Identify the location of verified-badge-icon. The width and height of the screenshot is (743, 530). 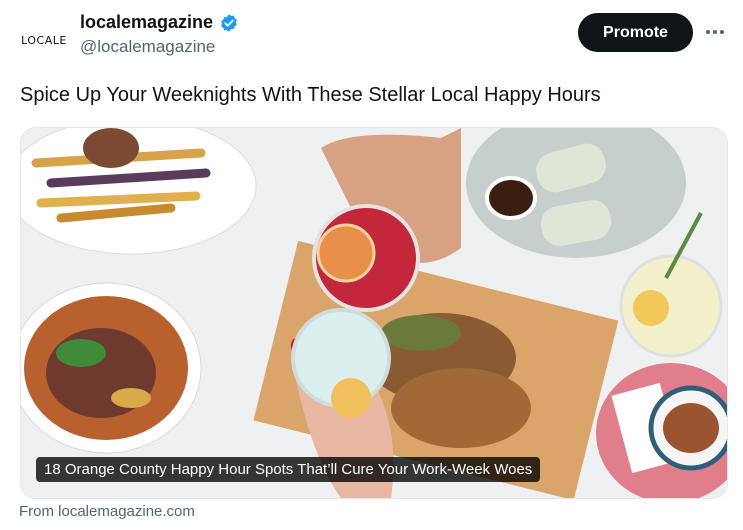
(229, 23).